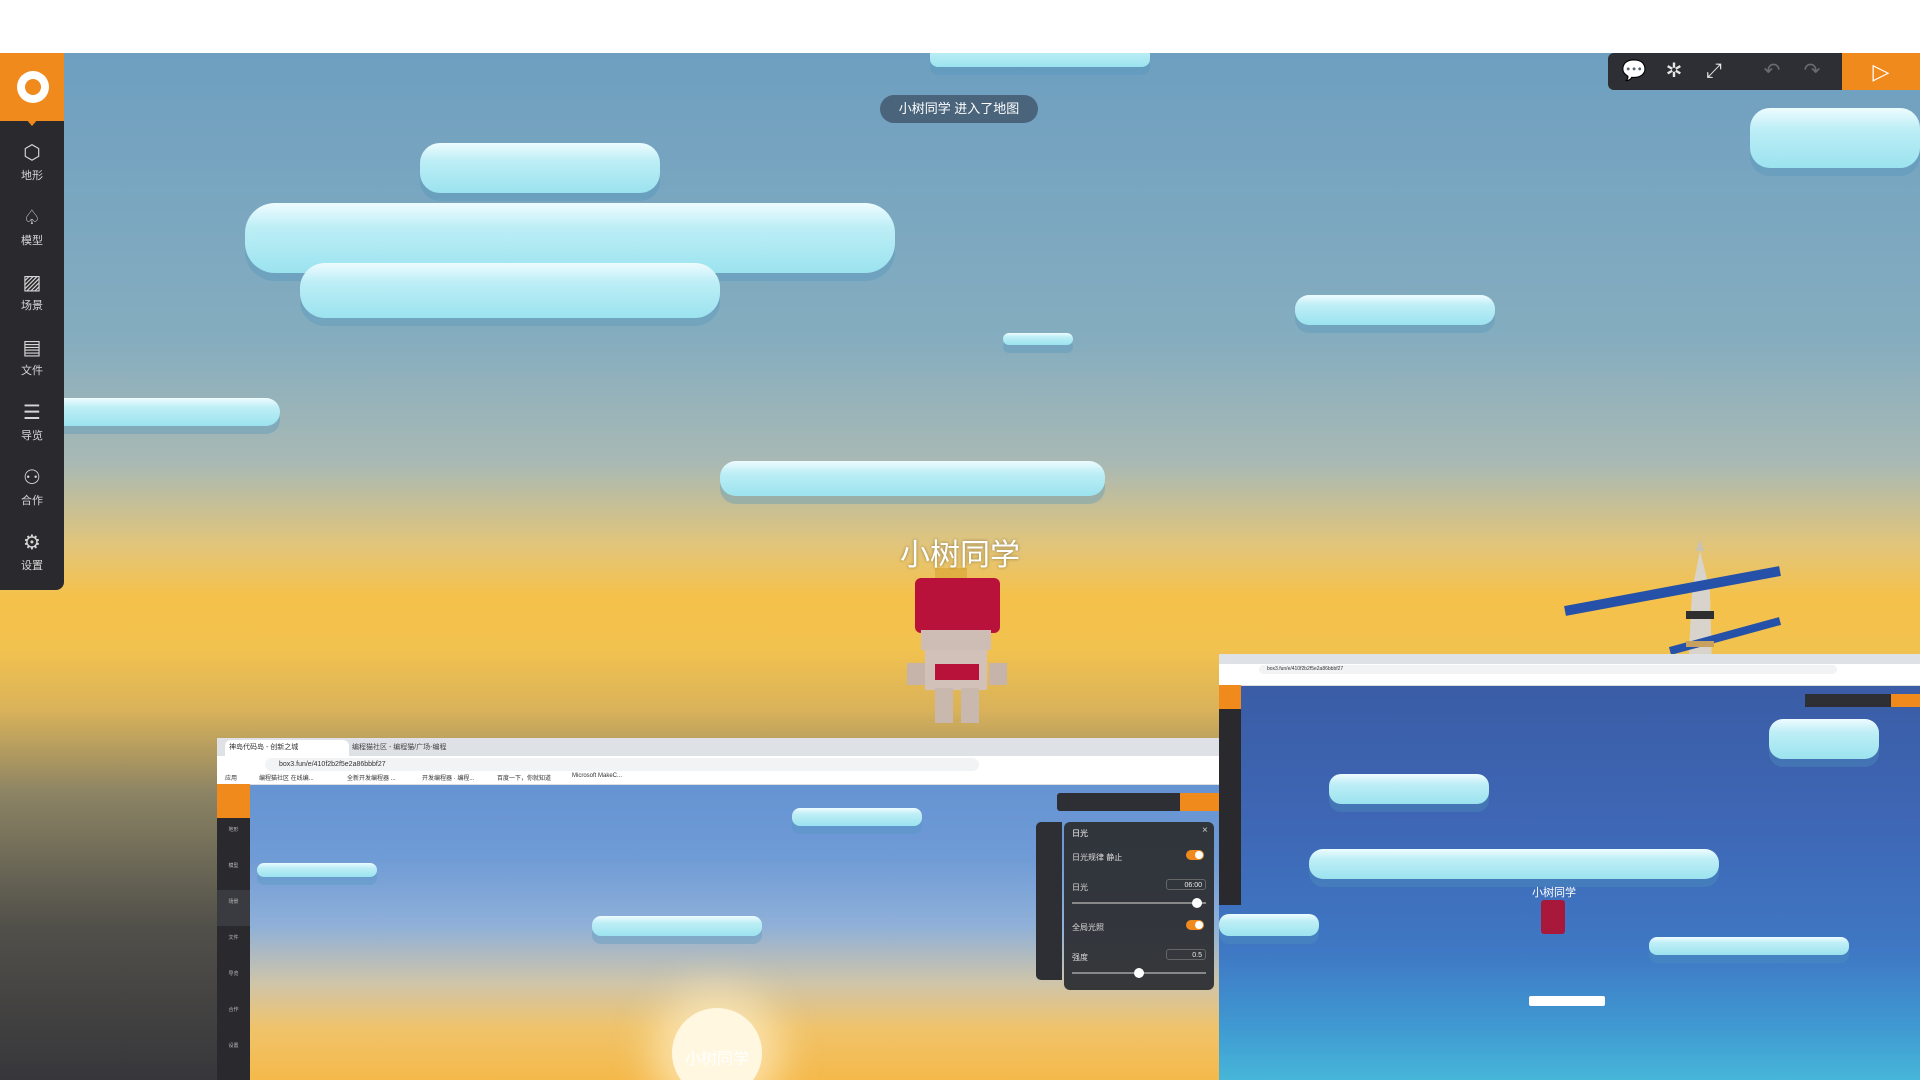  Describe the element at coordinates (1049, 901) in the screenshot. I see `panel-tab-strip` at that location.